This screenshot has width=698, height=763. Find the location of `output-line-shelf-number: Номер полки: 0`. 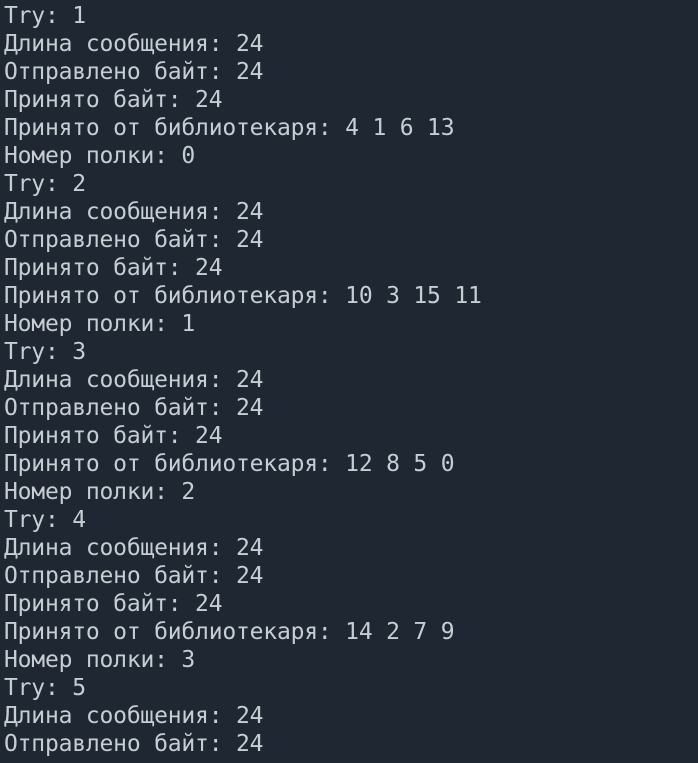

output-line-shelf-number: Номер полки: 0 is located at coordinates (100, 156).